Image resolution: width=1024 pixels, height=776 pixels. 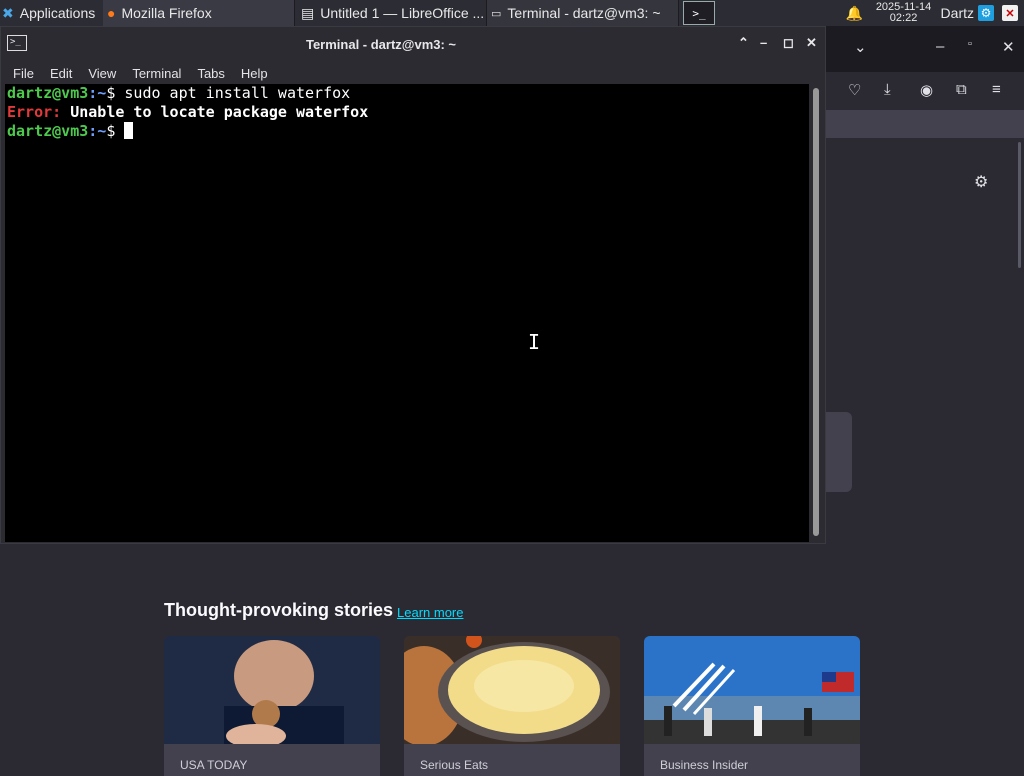 What do you see at coordinates (237, 93) in the screenshot?
I see `command-text: sudo apt install waterfox` at bounding box center [237, 93].